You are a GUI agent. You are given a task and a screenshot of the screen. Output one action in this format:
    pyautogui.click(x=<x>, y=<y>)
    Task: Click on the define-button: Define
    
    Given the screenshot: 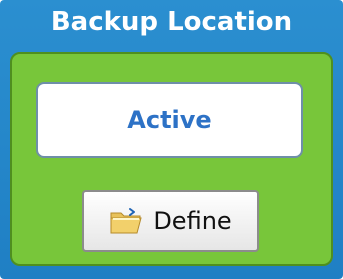 What is the action you would take?
    pyautogui.click(x=170, y=221)
    